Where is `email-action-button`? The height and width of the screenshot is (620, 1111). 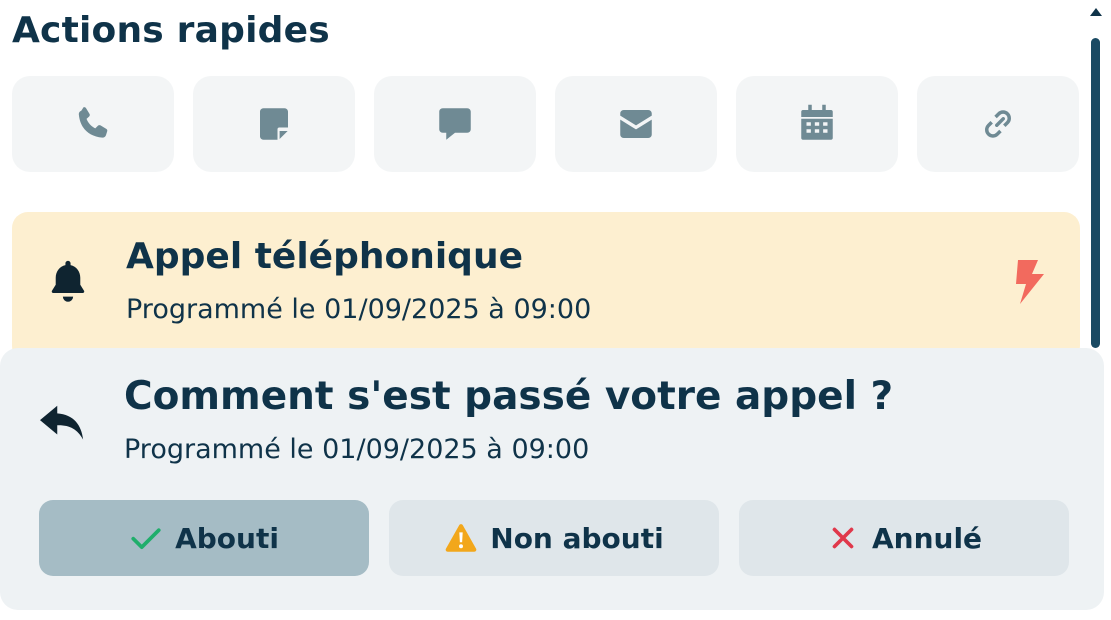 email-action-button is located at coordinates (636, 124).